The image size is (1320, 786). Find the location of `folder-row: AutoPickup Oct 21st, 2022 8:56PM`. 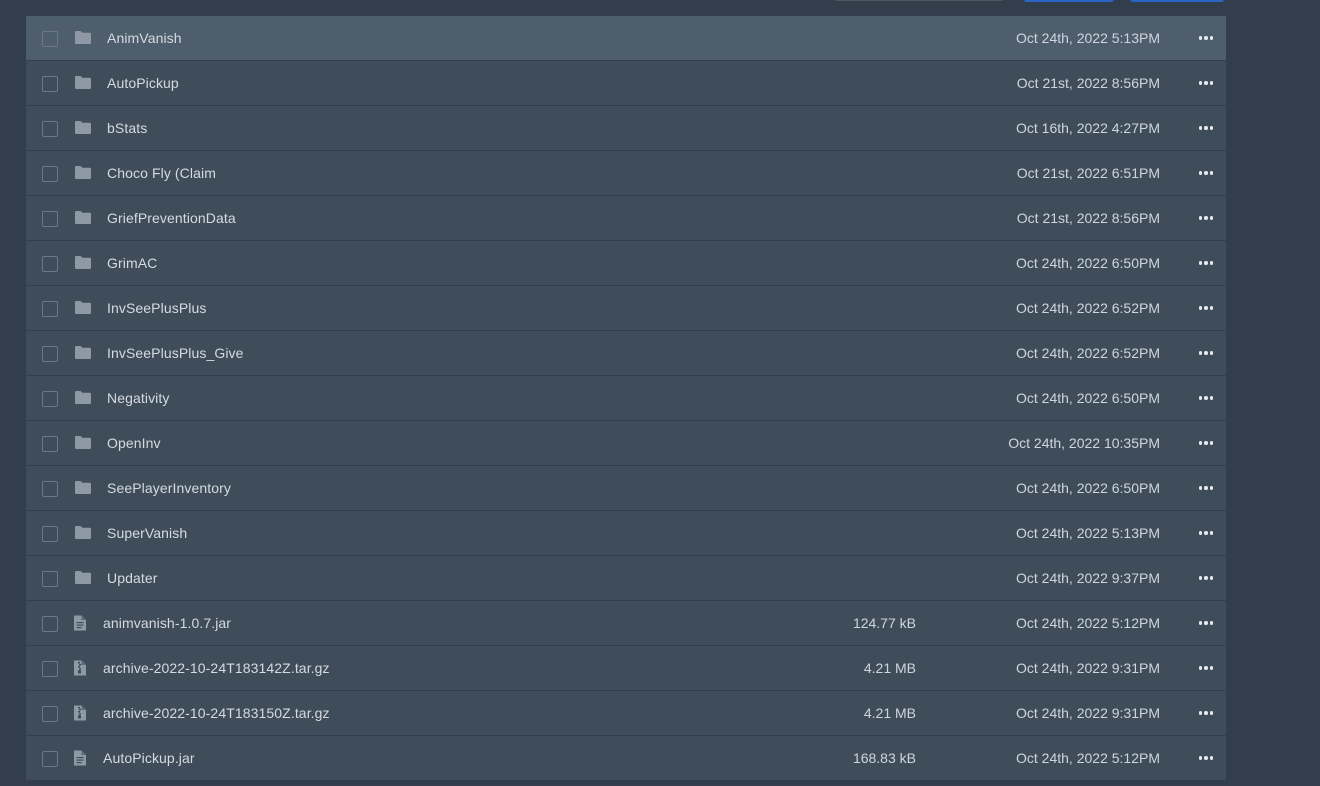

folder-row: AutoPickup Oct 21st, 2022 8:56PM is located at coordinates (626, 83).